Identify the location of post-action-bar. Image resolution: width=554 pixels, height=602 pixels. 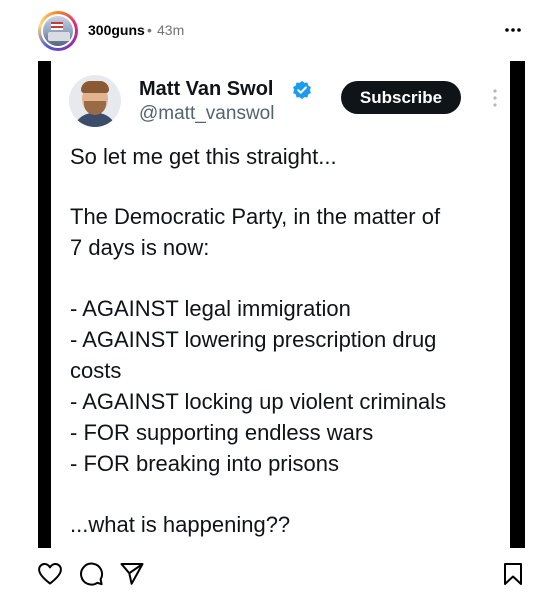
(277, 576).